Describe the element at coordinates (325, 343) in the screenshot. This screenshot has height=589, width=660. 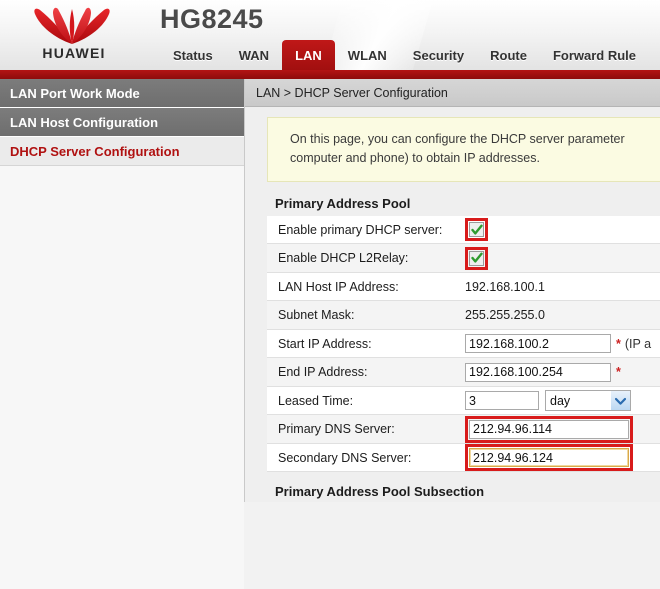
I see `row-label: Start IP Address:` at that location.